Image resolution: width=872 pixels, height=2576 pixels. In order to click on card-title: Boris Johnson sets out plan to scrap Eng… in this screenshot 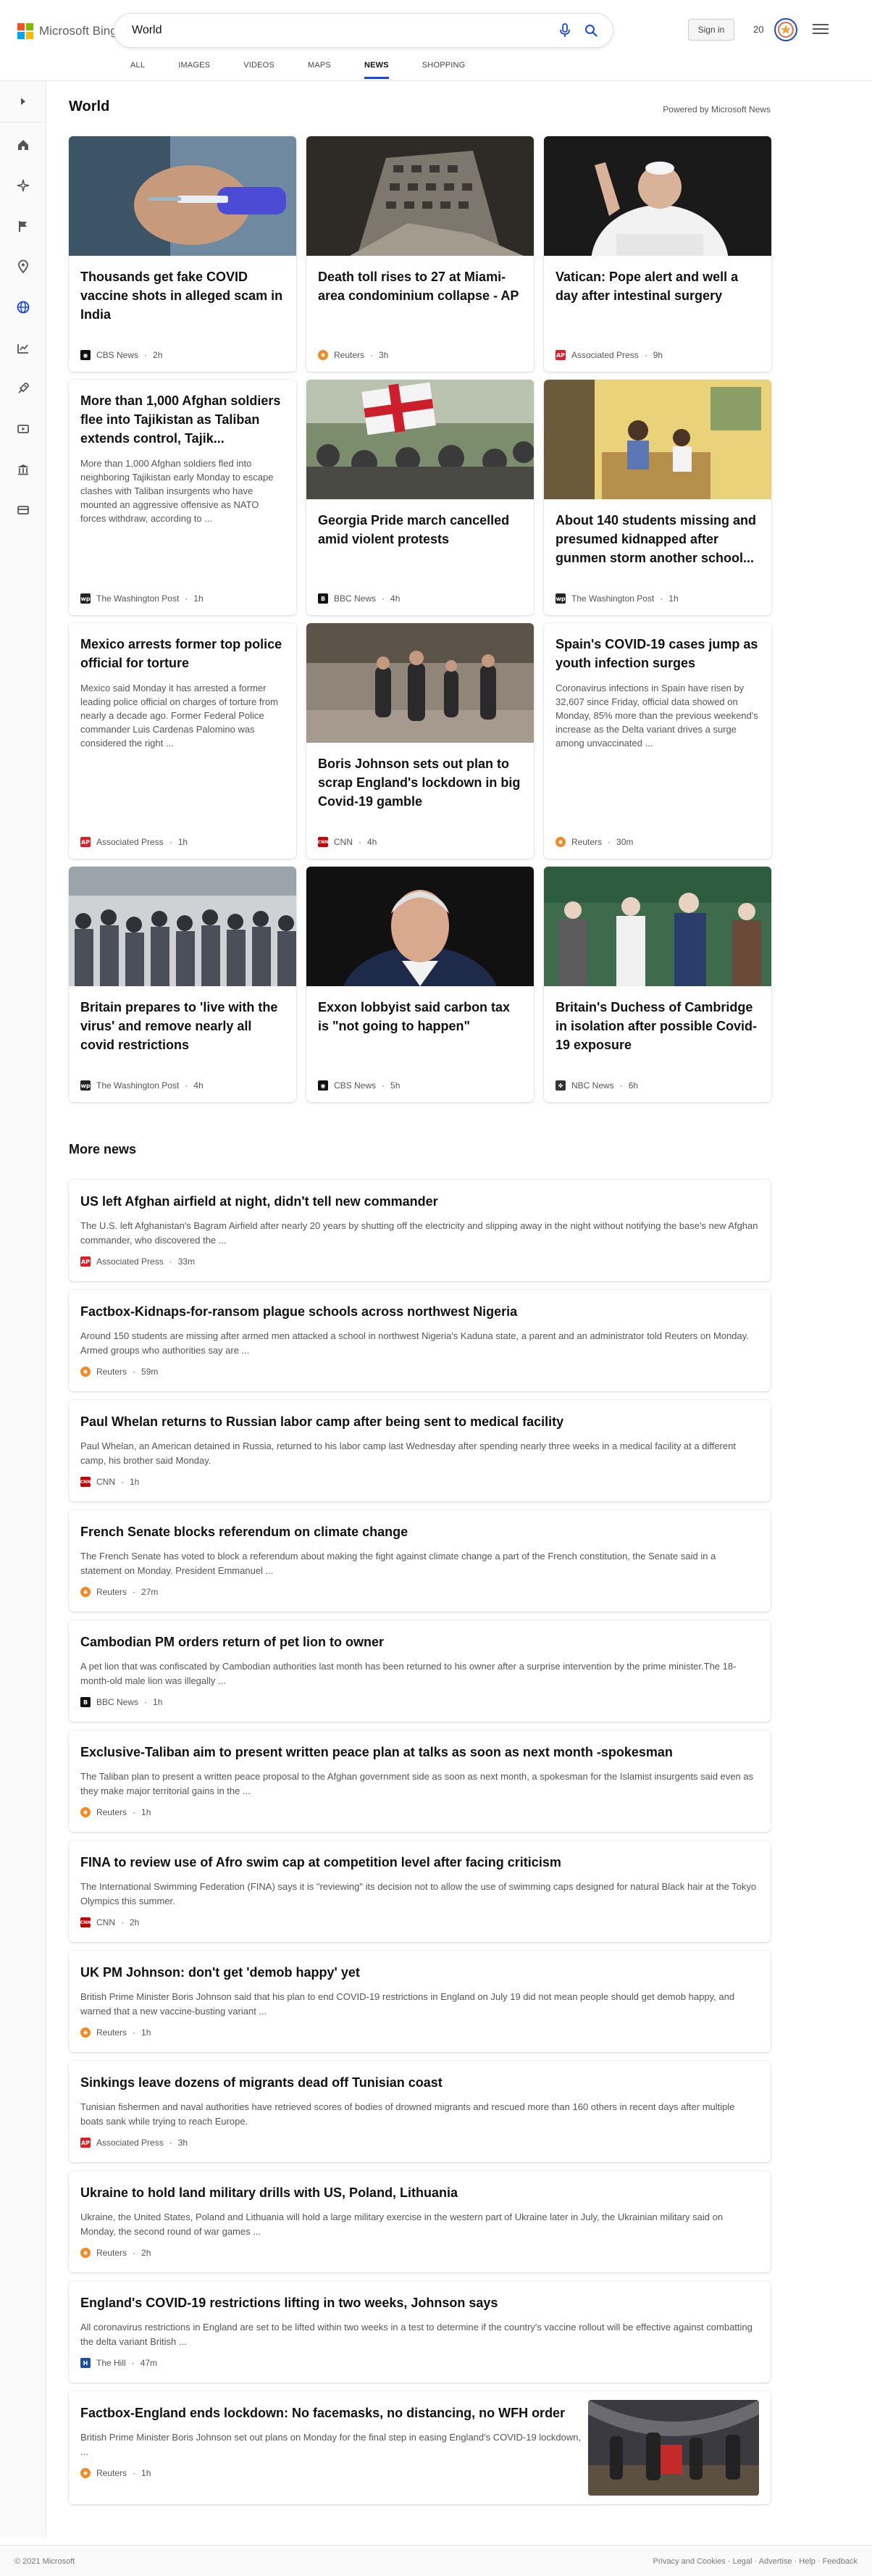, I will do `click(420, 782)`.